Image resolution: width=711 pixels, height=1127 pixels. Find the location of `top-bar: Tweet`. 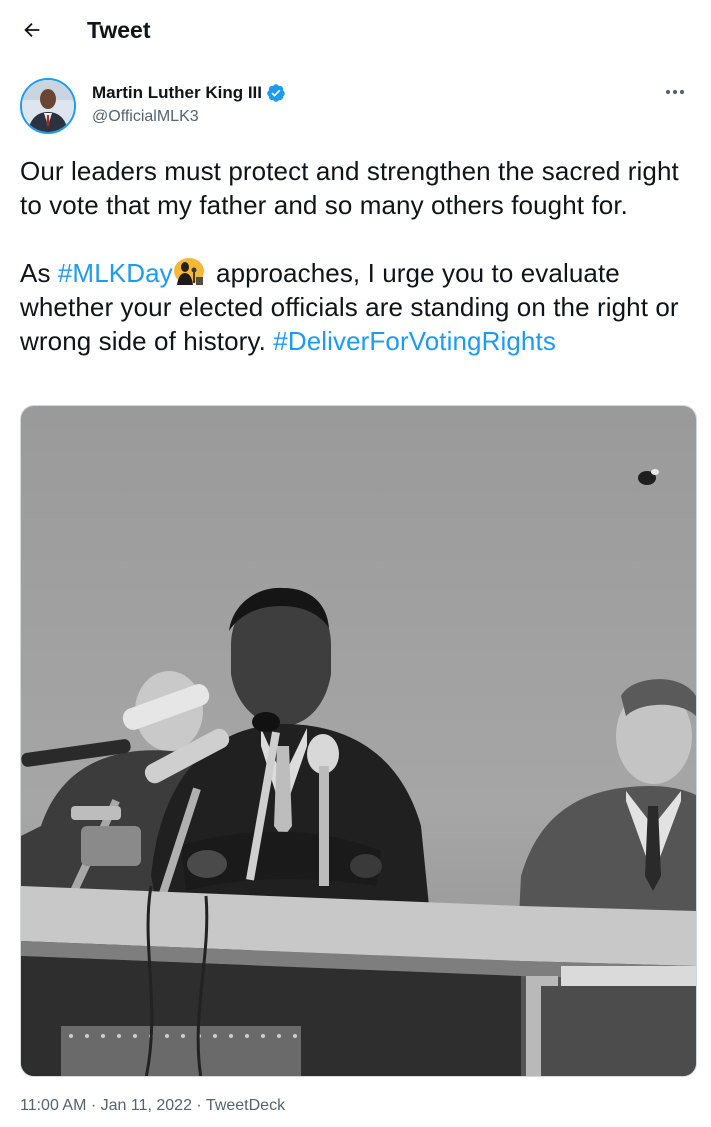

top-bar: Tweet is located at coordinates (355, 32).